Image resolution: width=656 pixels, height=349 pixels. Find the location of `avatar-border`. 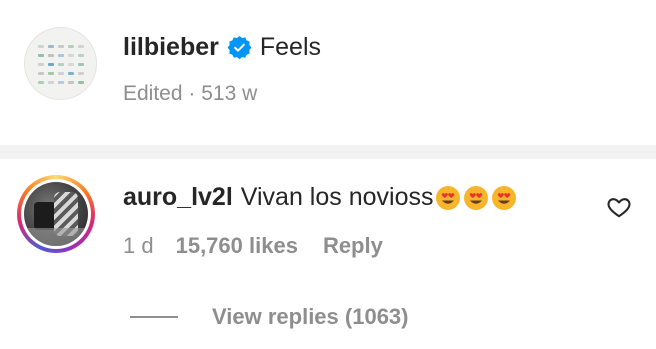

avatar-border is located at coordinates (56, 214).